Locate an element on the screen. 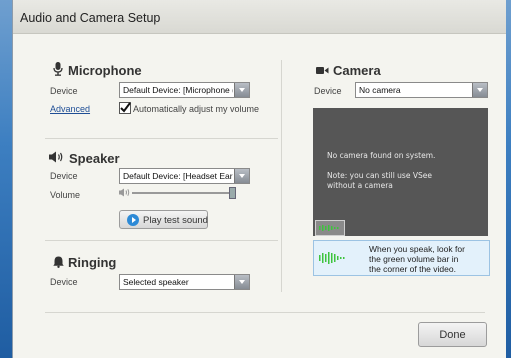  microphone-icon is located at coordinates (58, 69).